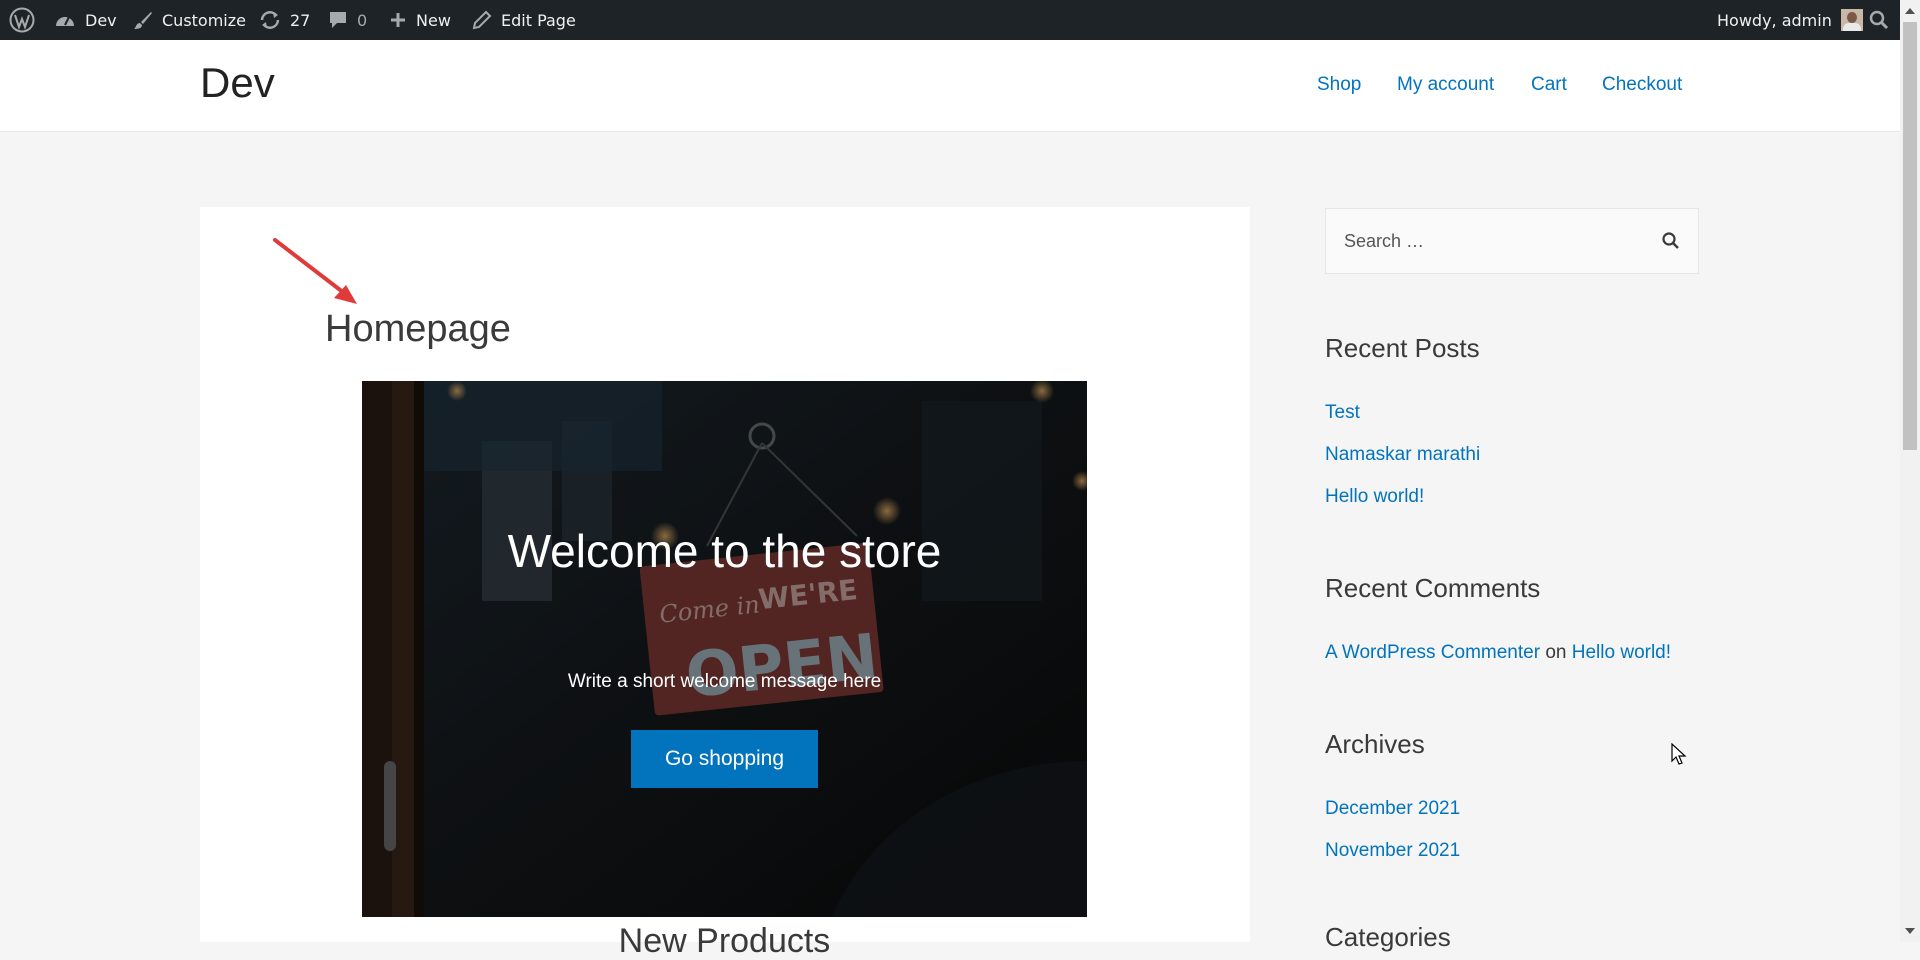  I want to click on nav-checkout: Checkout, so click(1642, 84).